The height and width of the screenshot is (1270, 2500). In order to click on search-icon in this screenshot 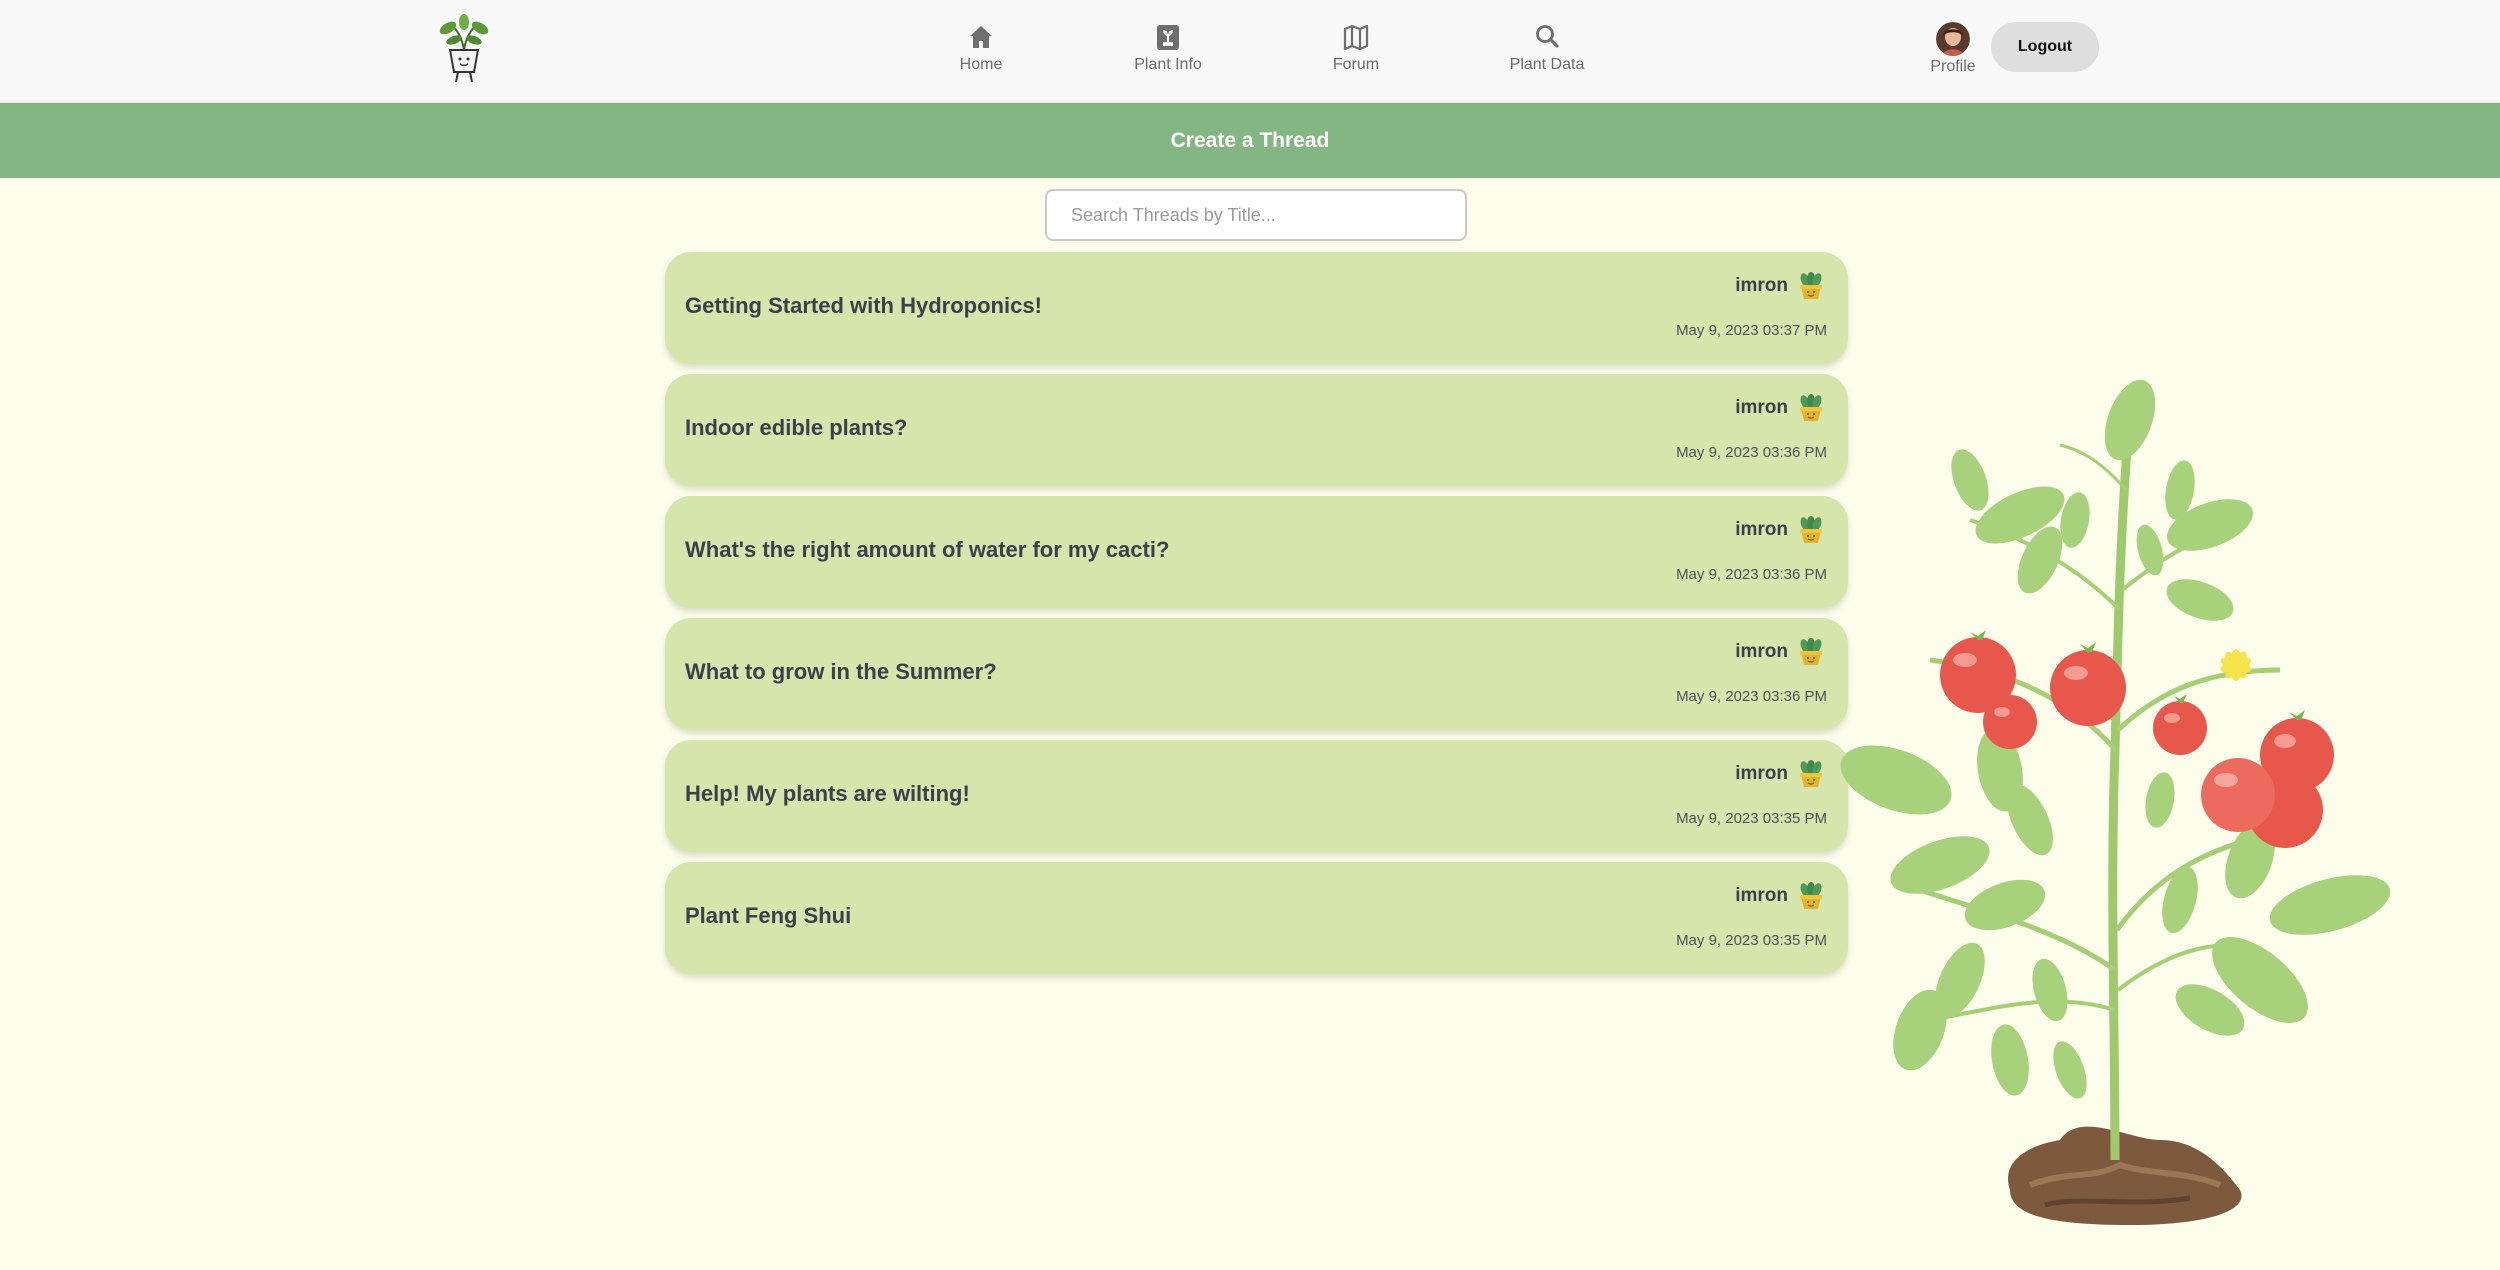, I will do `click(1547, 36)`.